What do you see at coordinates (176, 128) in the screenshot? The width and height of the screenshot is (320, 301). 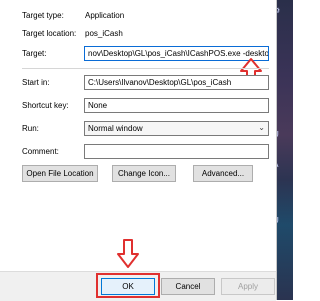 I see `run-select: Normal window ⌄` at bounding box center [176, 128].